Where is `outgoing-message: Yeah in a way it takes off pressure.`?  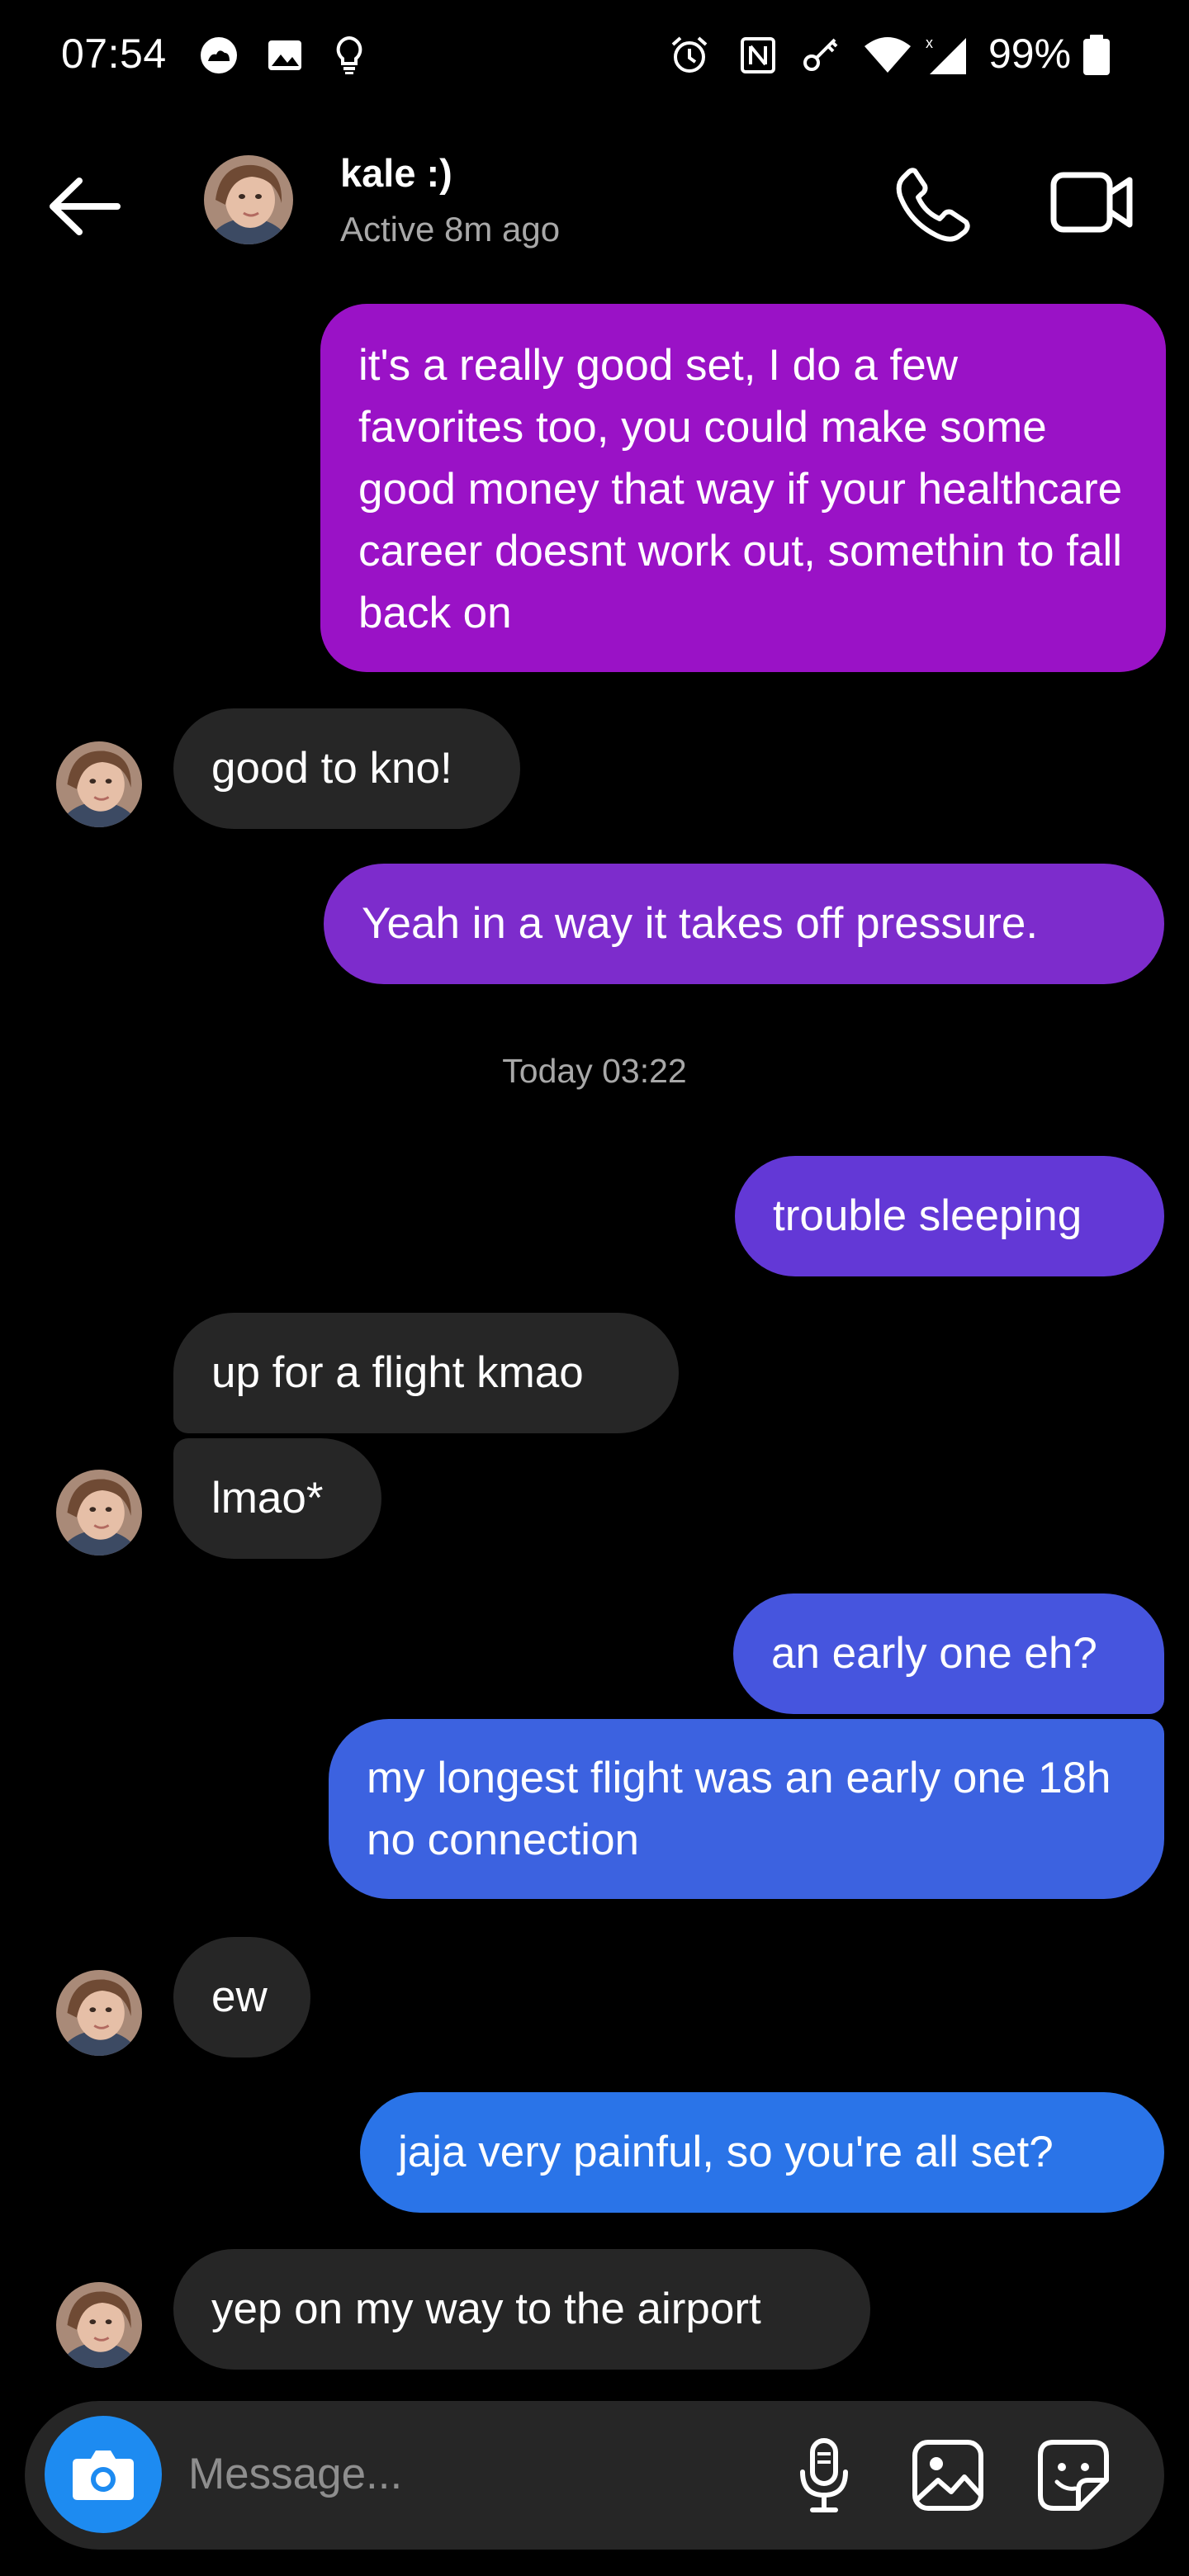
outgoing-message: Yeah in a way it takes off pressure. is located at coordinates (744, 924).